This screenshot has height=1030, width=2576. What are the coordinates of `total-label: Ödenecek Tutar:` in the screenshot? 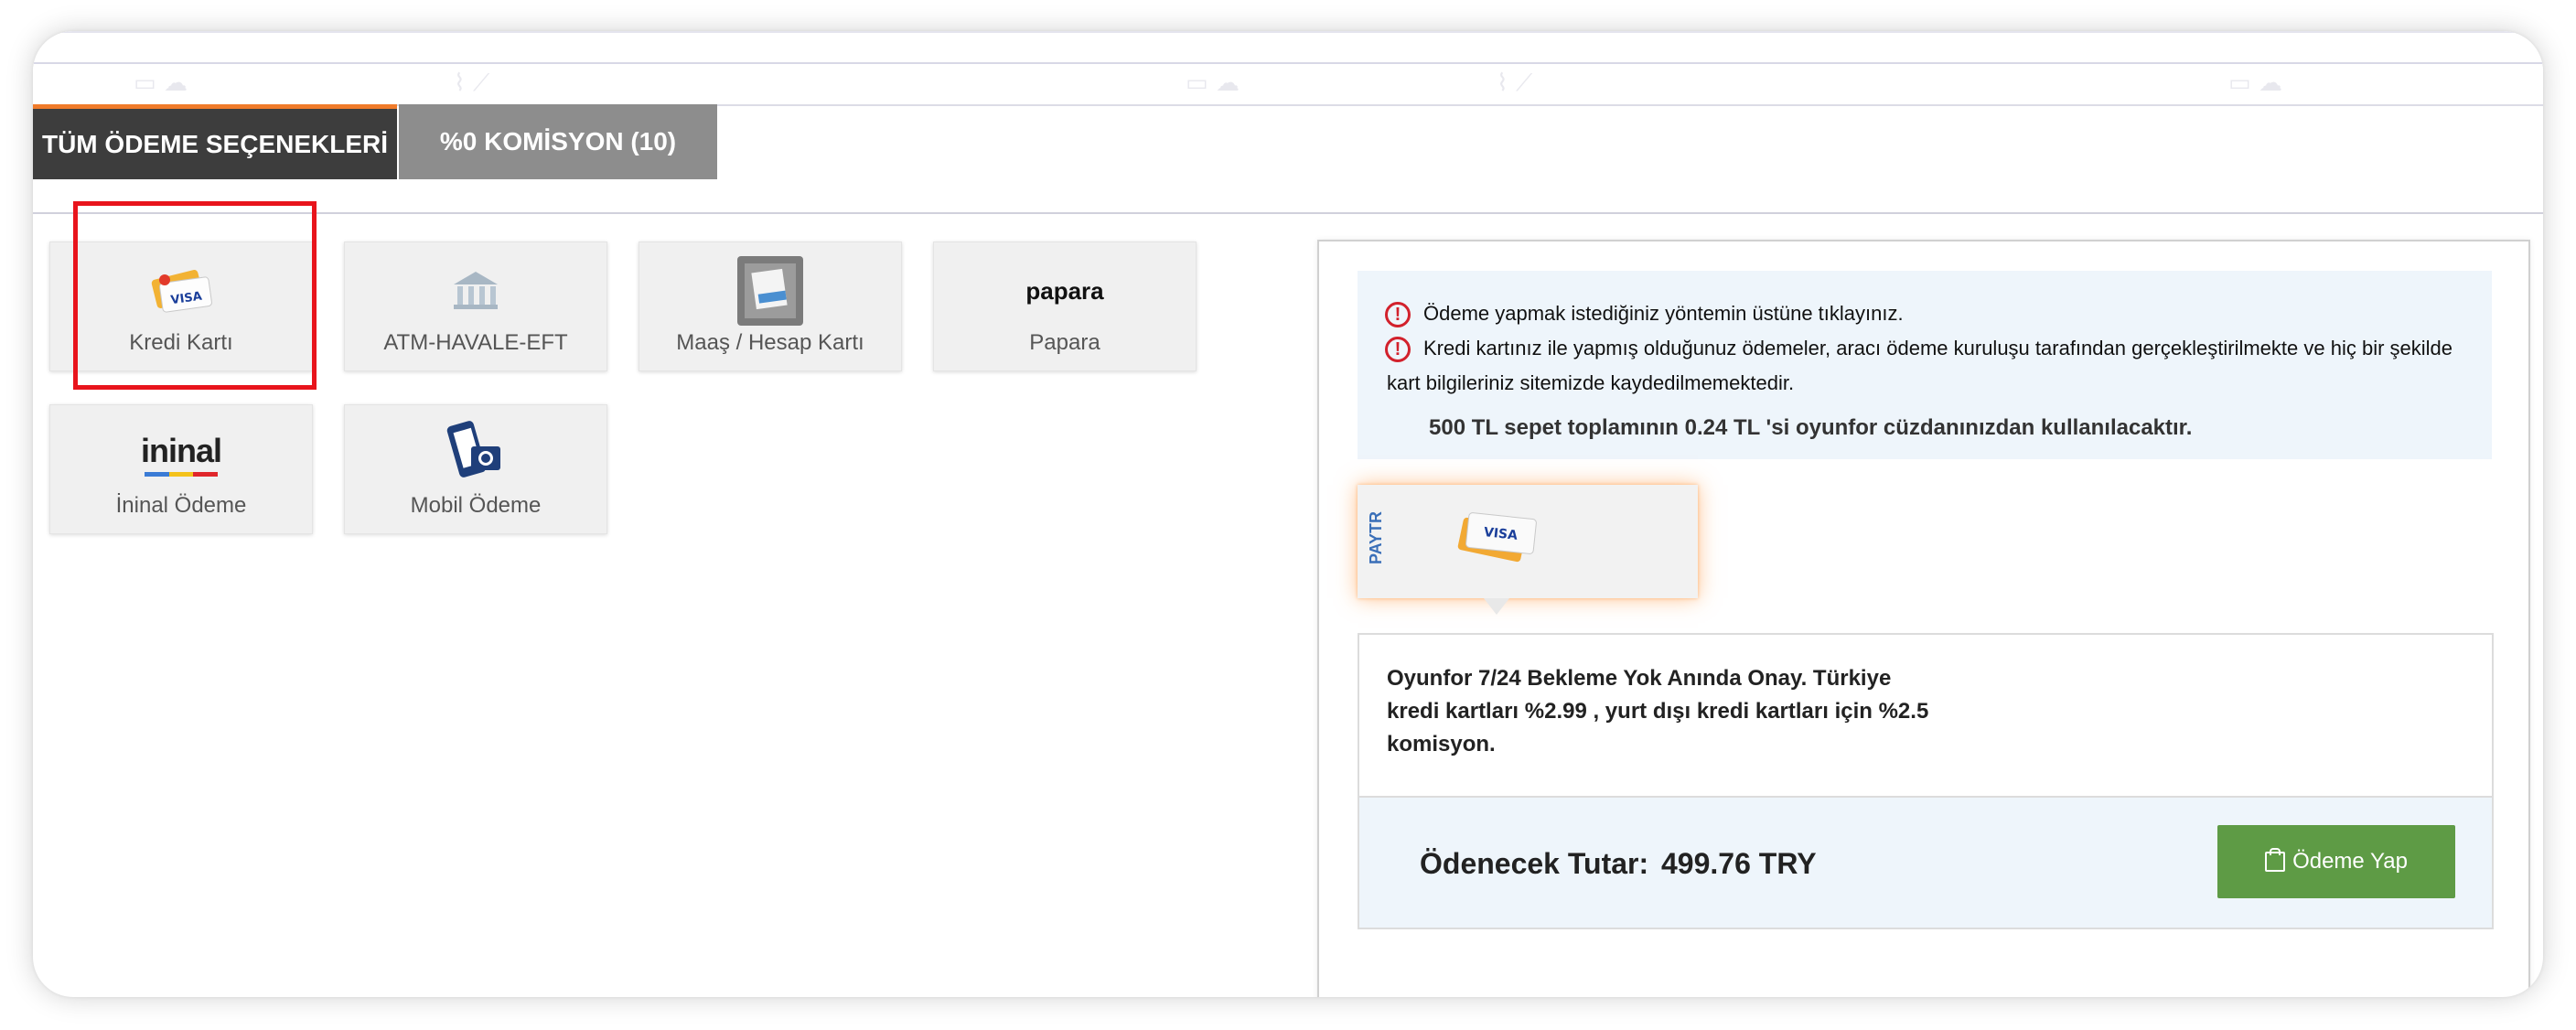 It's located at (1535, 864).